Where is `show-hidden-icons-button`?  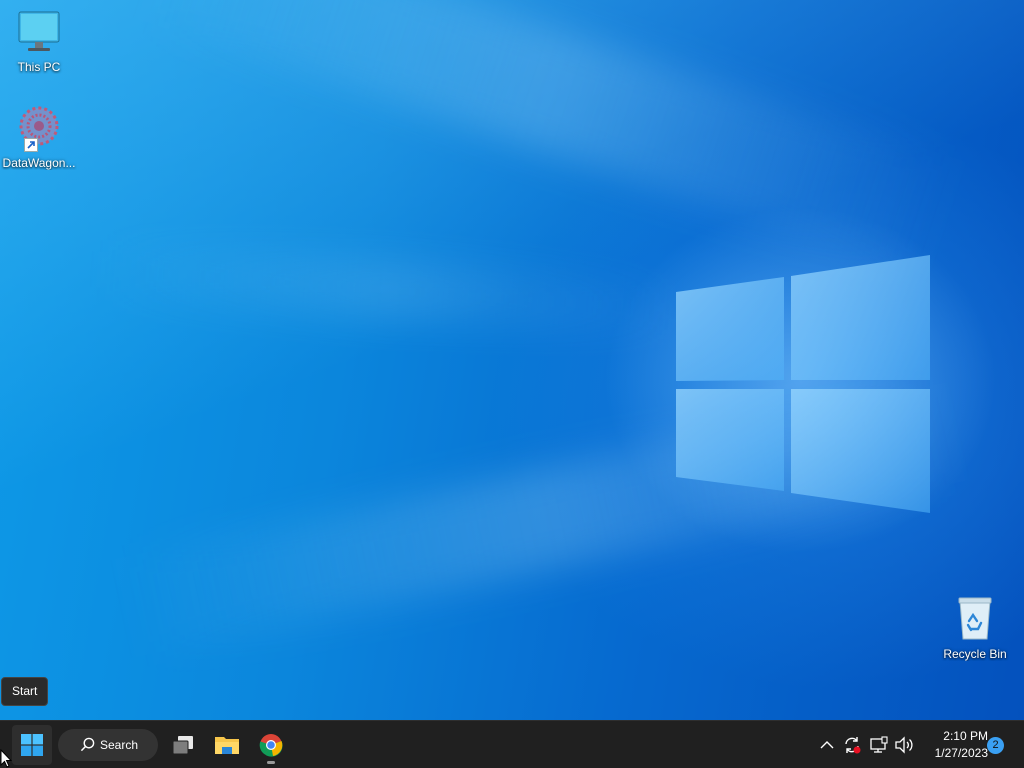 show-hidden-icons-button is located at coordinates (827, 745).